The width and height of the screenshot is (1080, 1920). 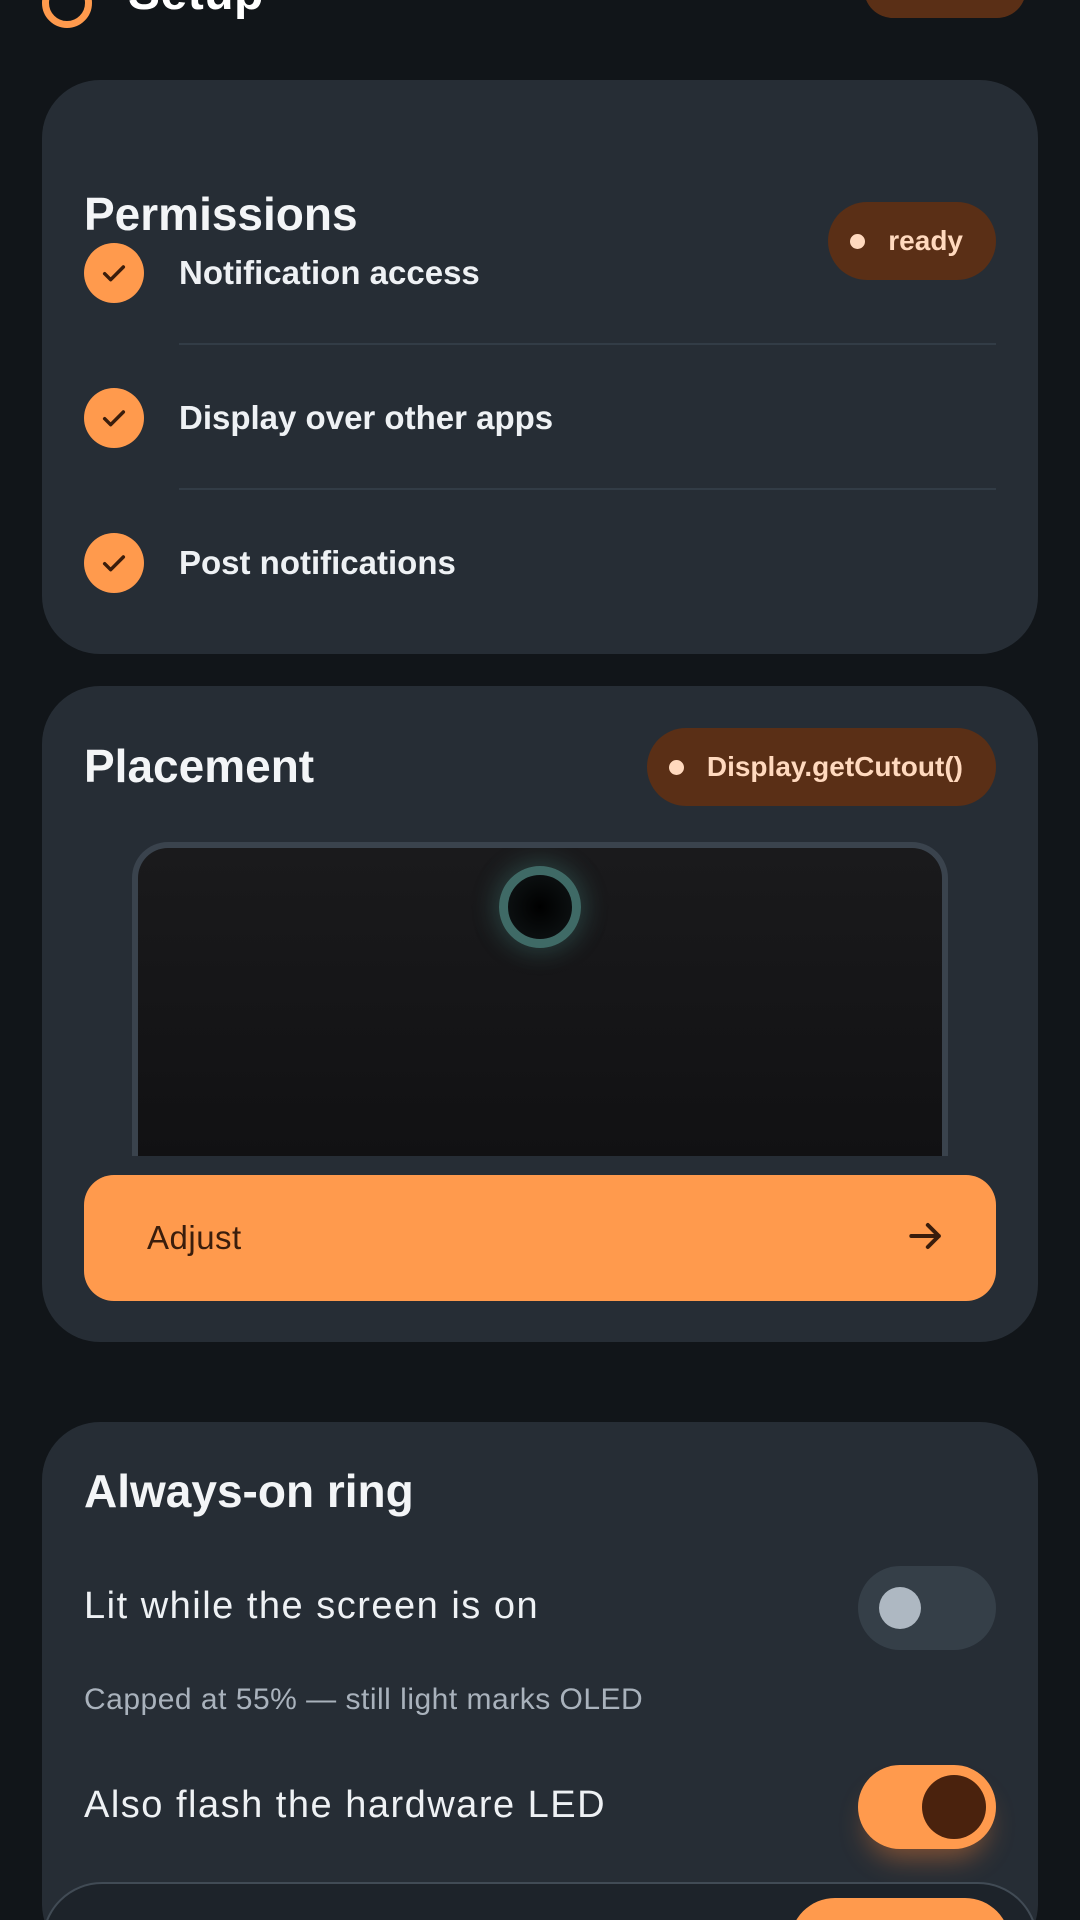 What do you see at coordinates (364, 1699) in the screenshot?
I see `brightness-hint: Capped at 55% — still light marks OLED` at bounding box center [364, 1699].